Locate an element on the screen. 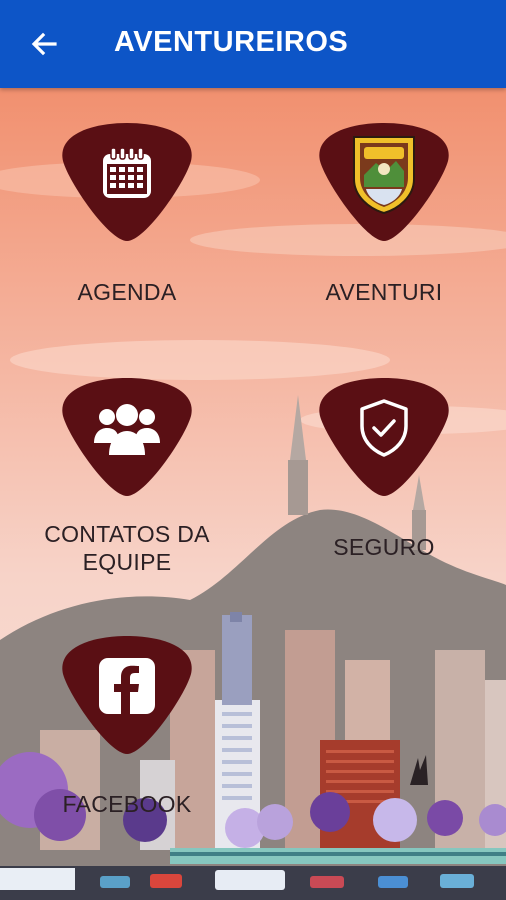  menu-label-contatos-da-equipe: CONTATOS DA EQUIPE is located at coordinates (127, 548).